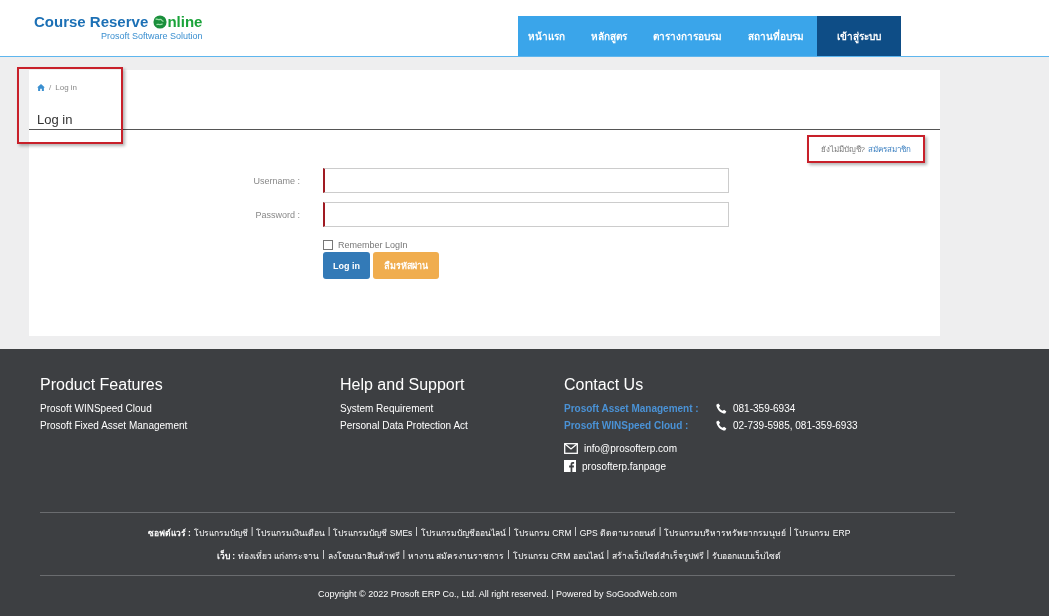 Image resolution: width=1049 pixels, height=616 pixels. I want to click on footer-link: Prosoft Fixed Asset Management, so click(190, 425).